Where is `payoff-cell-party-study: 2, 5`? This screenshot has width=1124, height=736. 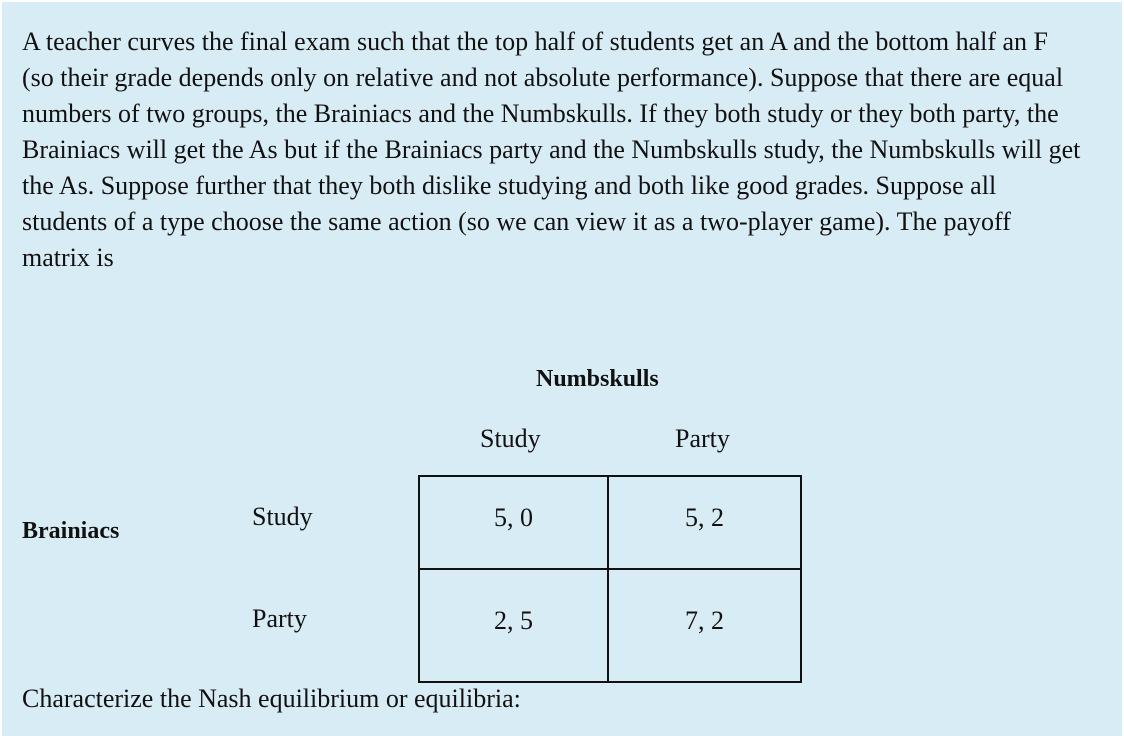 payoff-cell-party-study: 2, 5 is located at coordinates (513, 625).